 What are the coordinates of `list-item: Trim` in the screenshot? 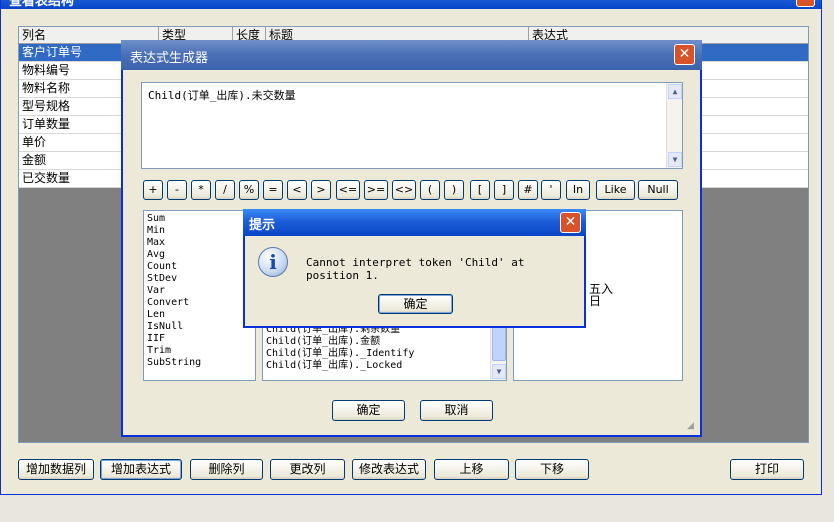 It's located at (199, 351).